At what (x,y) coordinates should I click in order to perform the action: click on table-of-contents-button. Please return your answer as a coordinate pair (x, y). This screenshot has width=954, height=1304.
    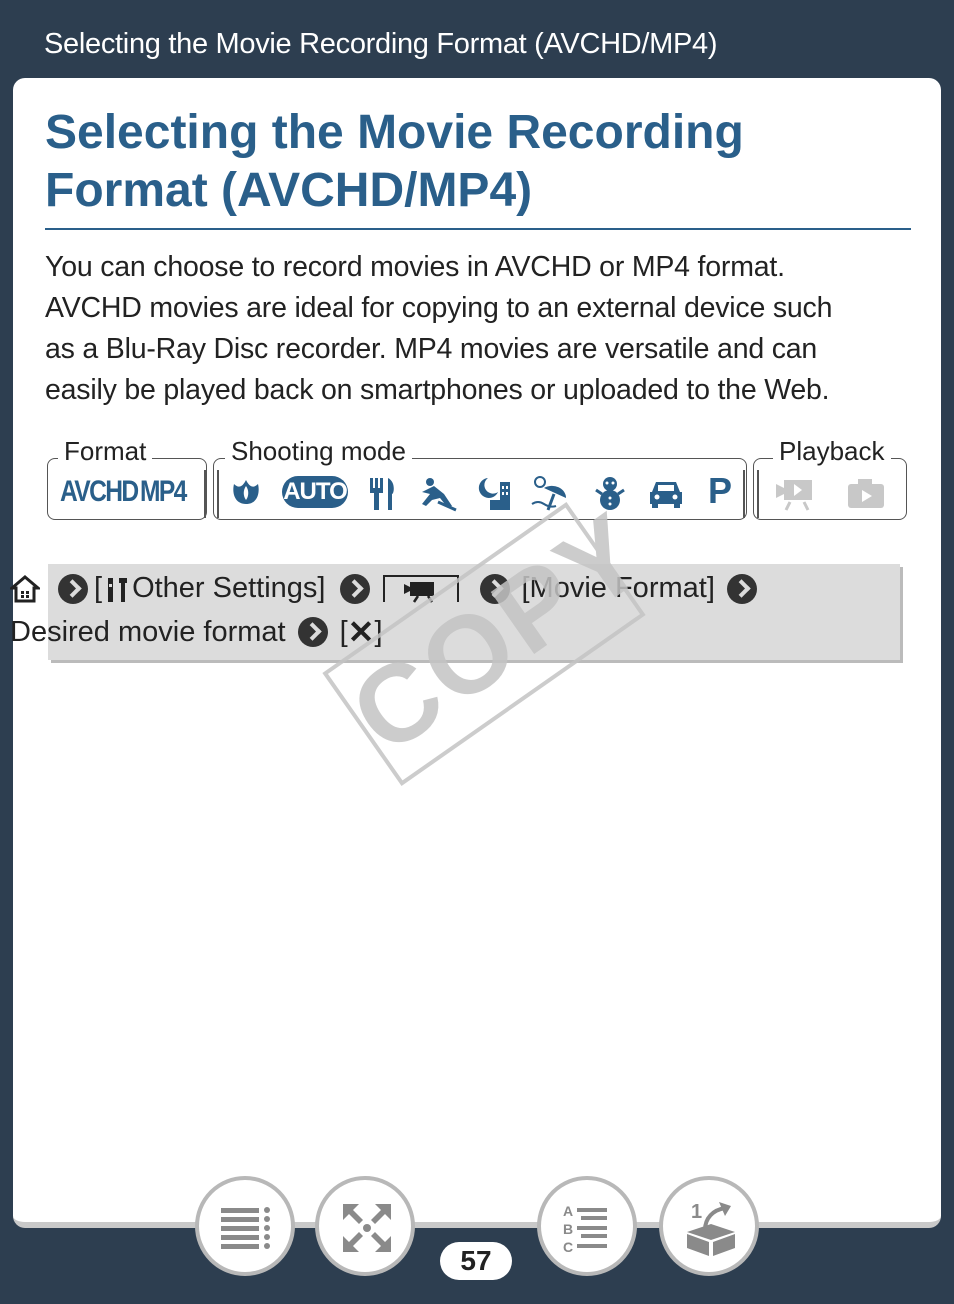
    Looking at the image, I should click on (245, 1226).